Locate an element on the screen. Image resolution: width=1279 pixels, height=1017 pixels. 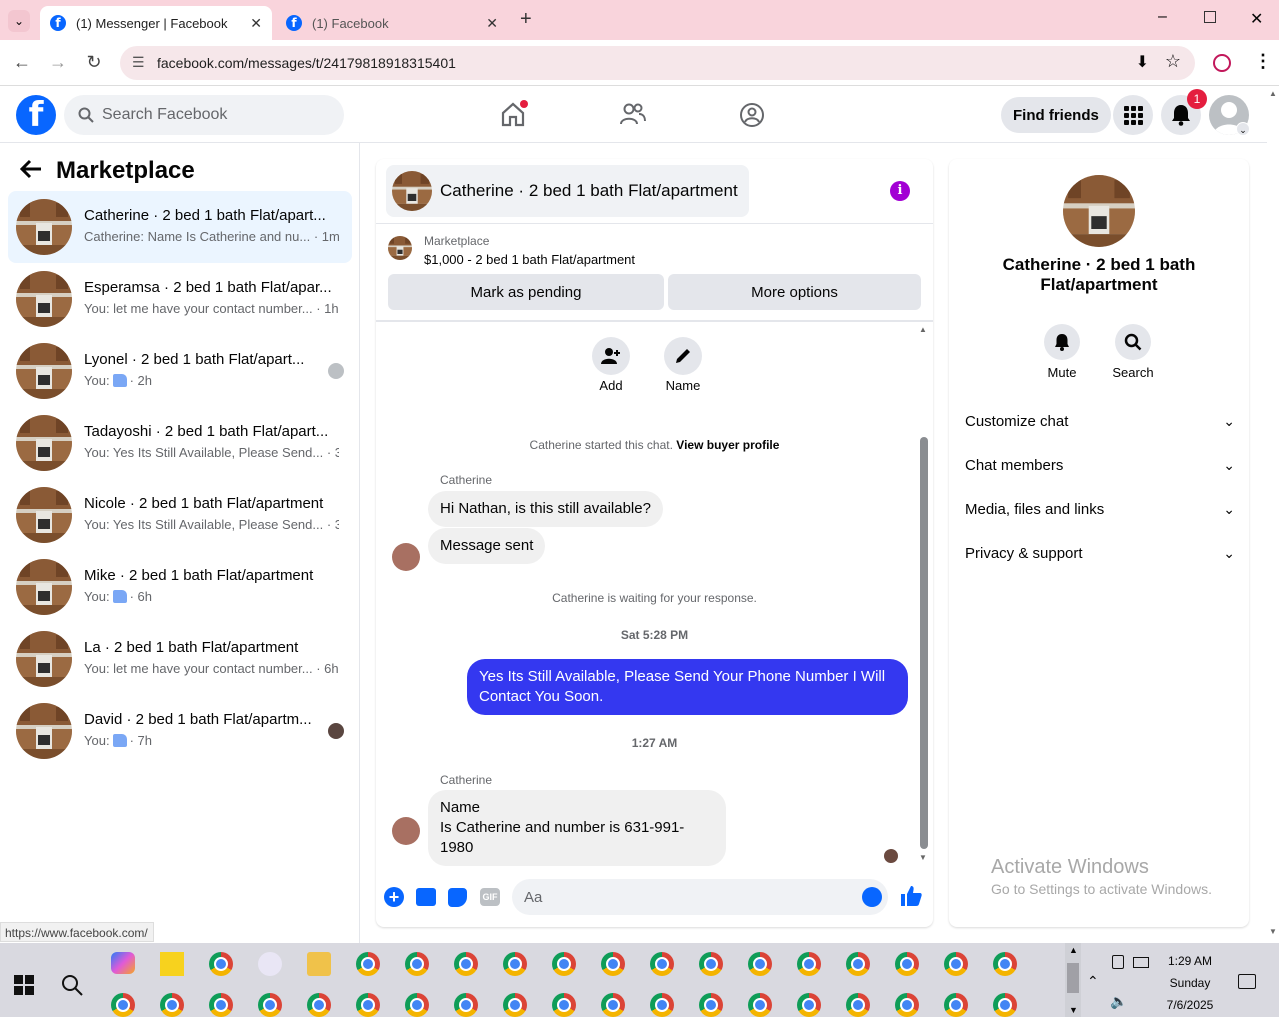
network-icon is located at coordinates (1118, 962).